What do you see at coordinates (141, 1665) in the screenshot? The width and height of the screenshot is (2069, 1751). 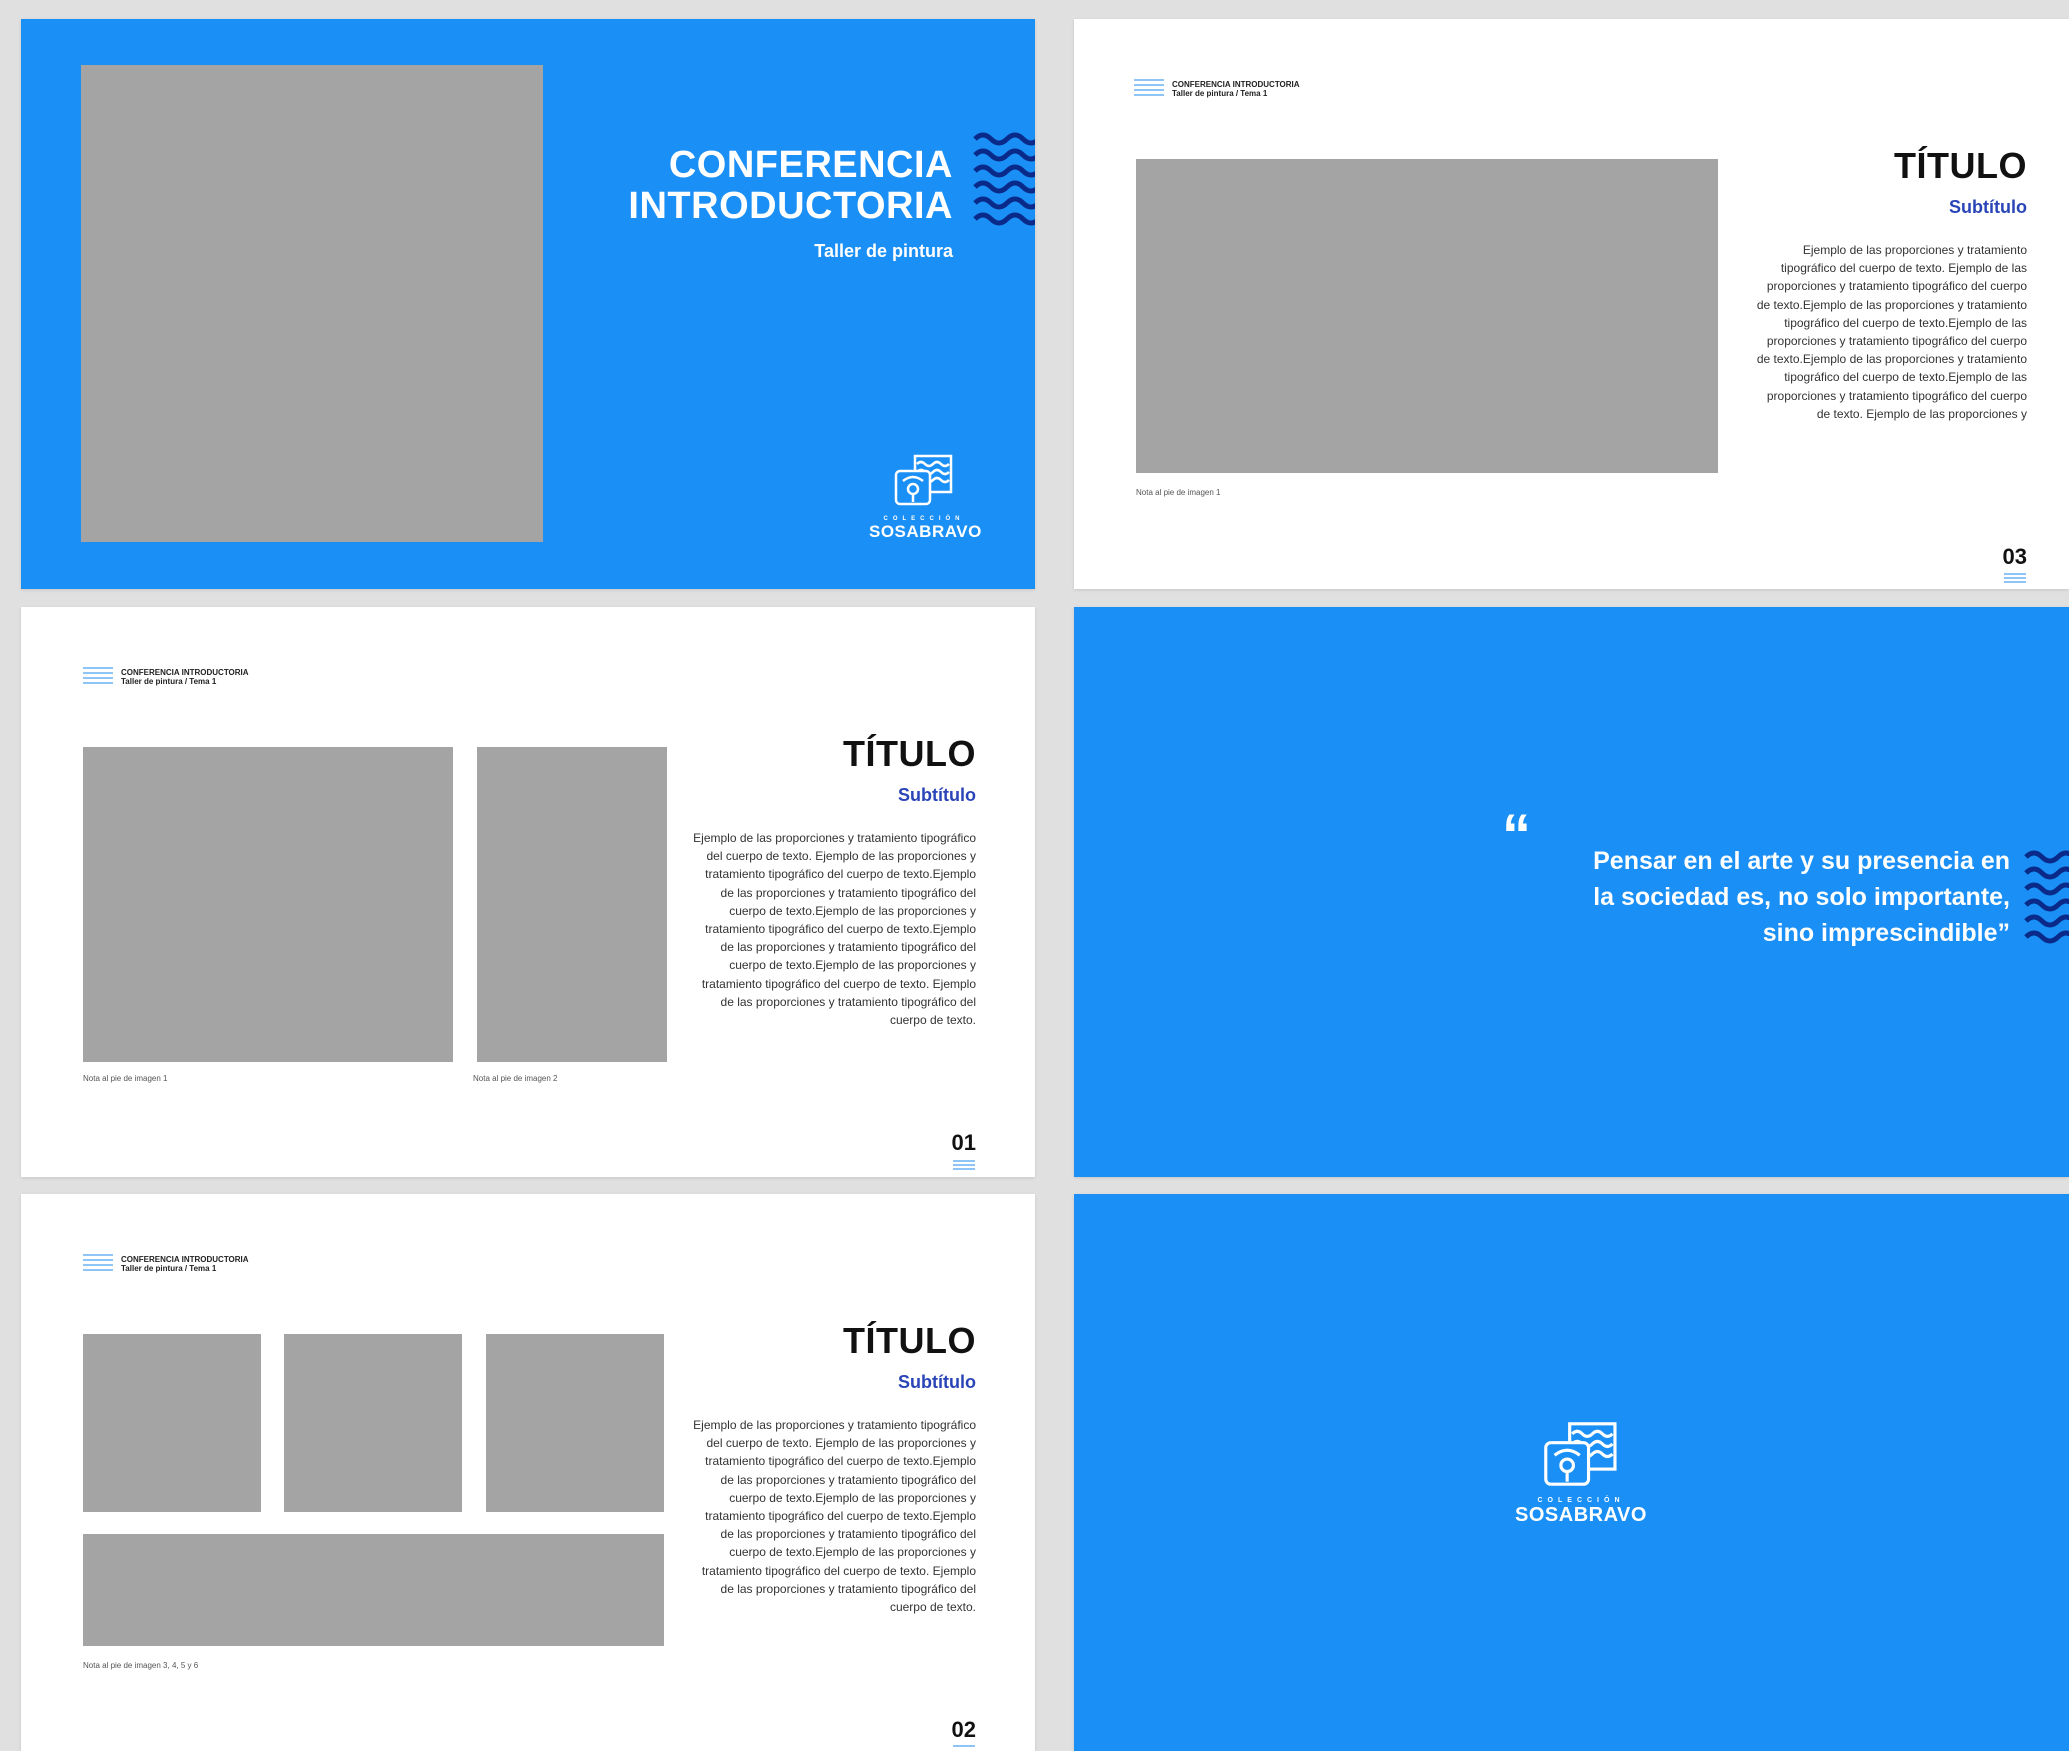 I see `image-caption-1: Nota al pie de imagen 3, 4, 5 y 6` at bounding box center [141, 1665].